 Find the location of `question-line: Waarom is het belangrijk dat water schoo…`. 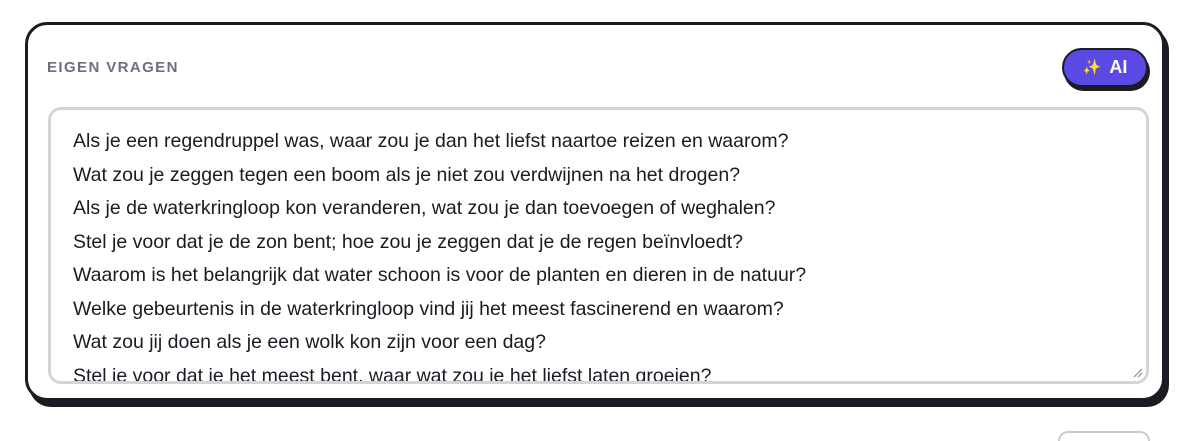

question-line: Waarom is het belangrijk dat water schoo… is located at coordinates (440, 275).